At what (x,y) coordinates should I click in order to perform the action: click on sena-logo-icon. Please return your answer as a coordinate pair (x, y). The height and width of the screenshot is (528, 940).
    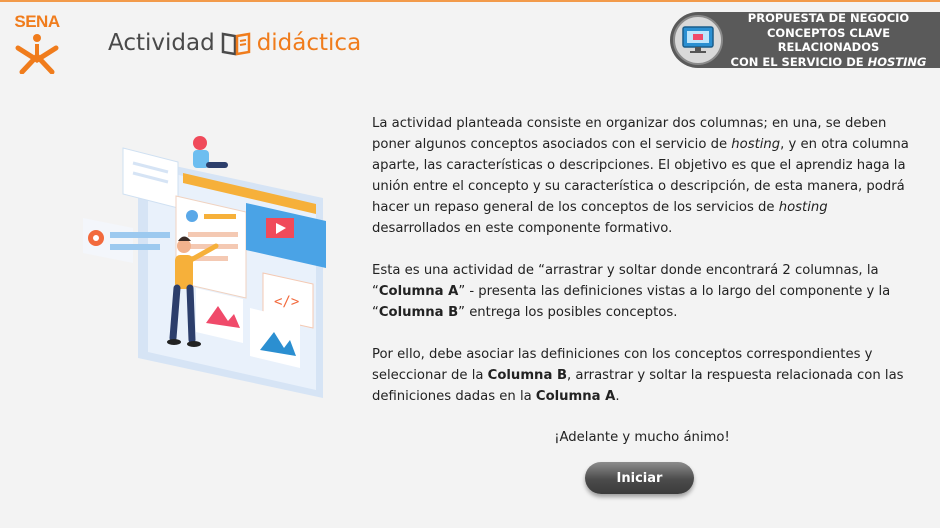
    Looking at the image, I should click on (37, 54).